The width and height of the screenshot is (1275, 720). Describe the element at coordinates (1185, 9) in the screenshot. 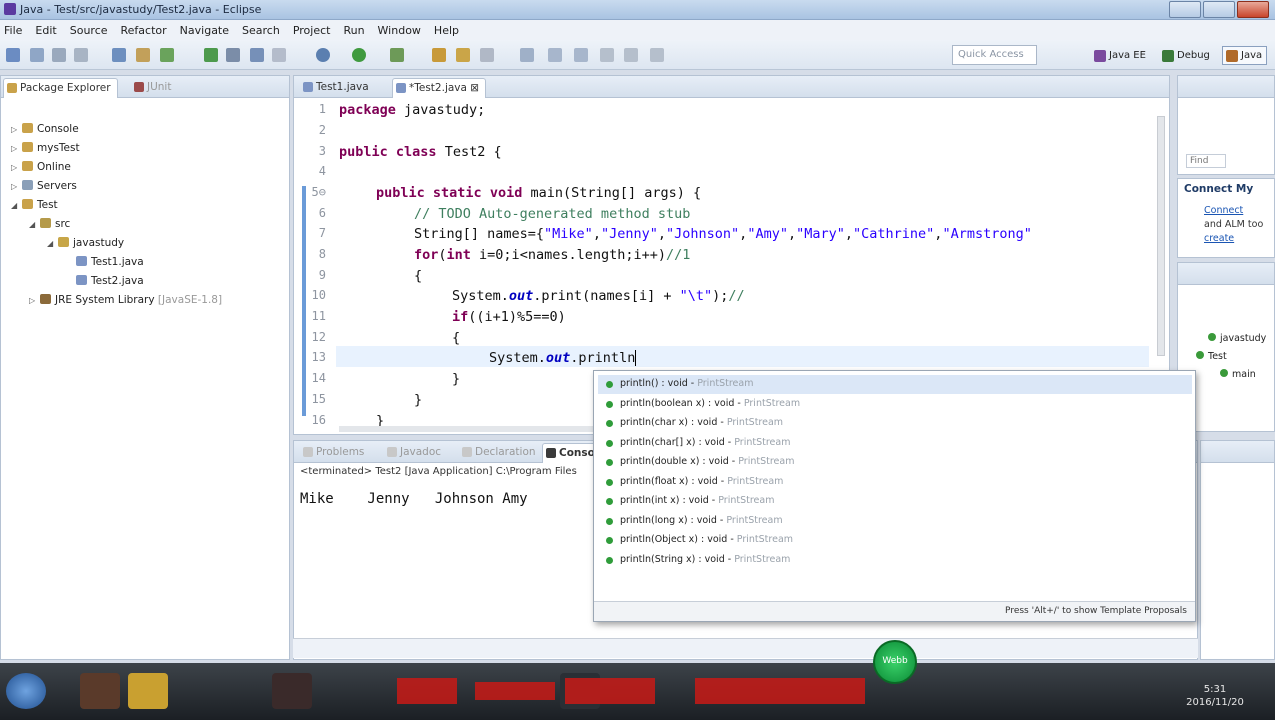

I see `minimize-button` at that location.